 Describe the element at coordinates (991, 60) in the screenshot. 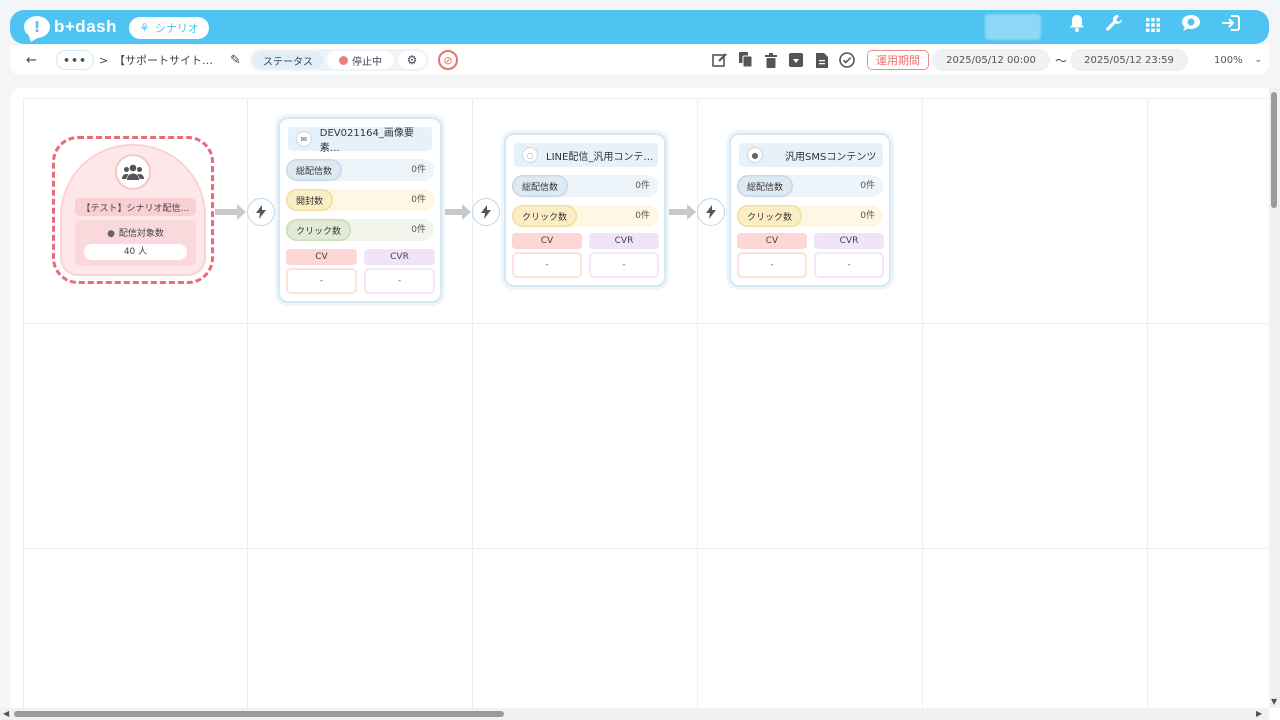

I see `date-start-field: 2025/05/12 00:00` at that location.